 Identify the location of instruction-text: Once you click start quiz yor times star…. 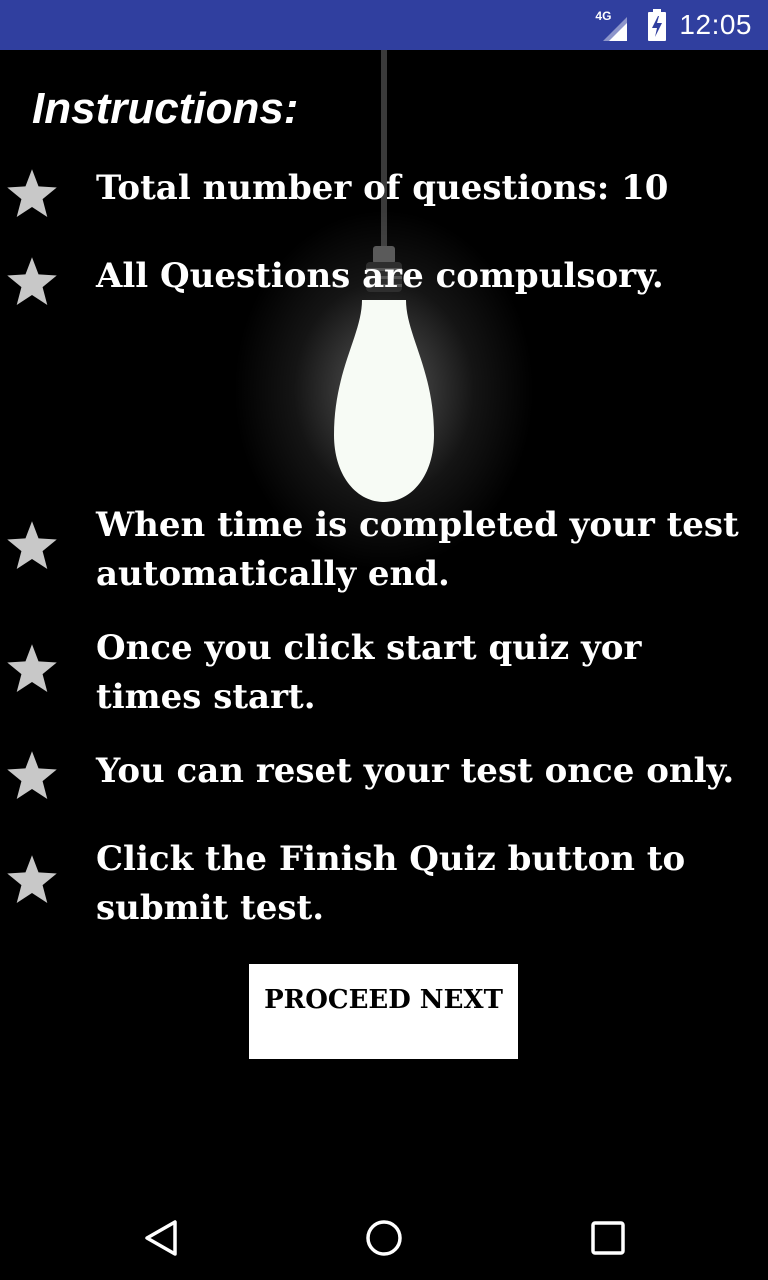
(369, 672).